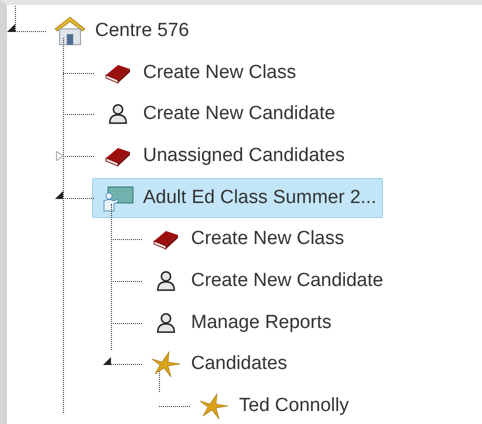  I want to click on expand-toggle, so click(60, 155).